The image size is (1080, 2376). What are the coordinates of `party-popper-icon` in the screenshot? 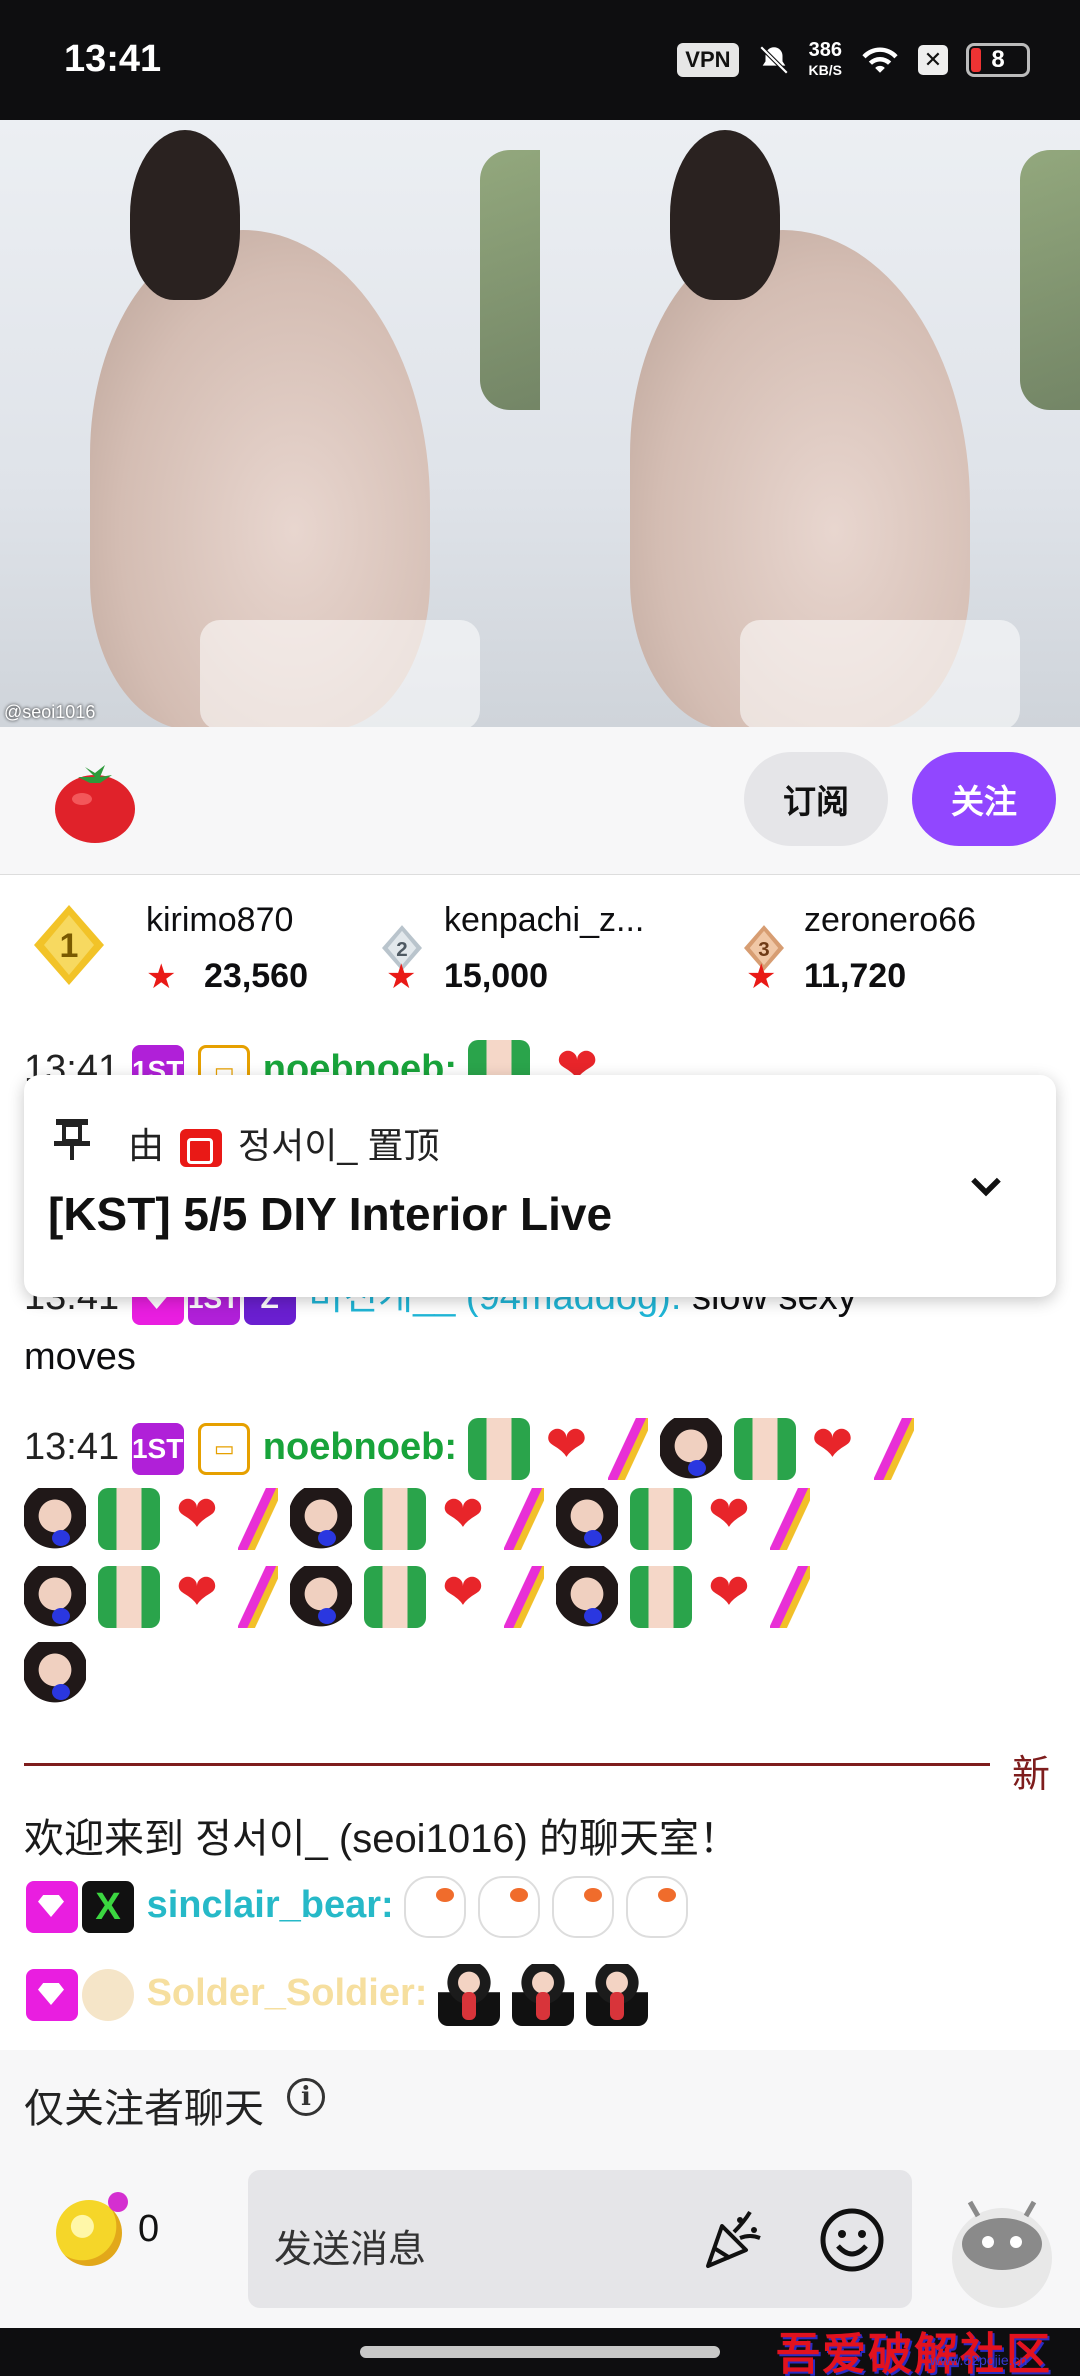 It's located at (732, 2240).